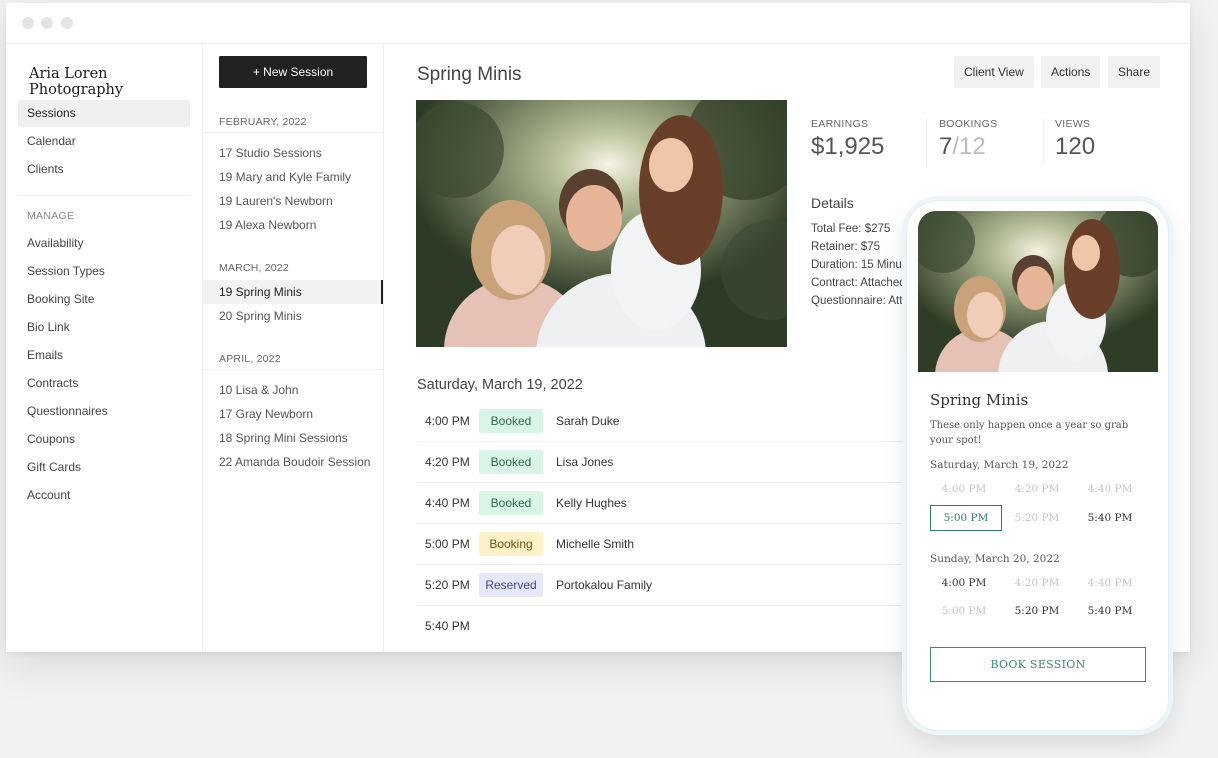 The height and width of the screenshot is (758, 1218). Describe the element at coordinates (104, 327) in the screenshot. I see `sidebar-item-bio-link: Bio Link` at that location.